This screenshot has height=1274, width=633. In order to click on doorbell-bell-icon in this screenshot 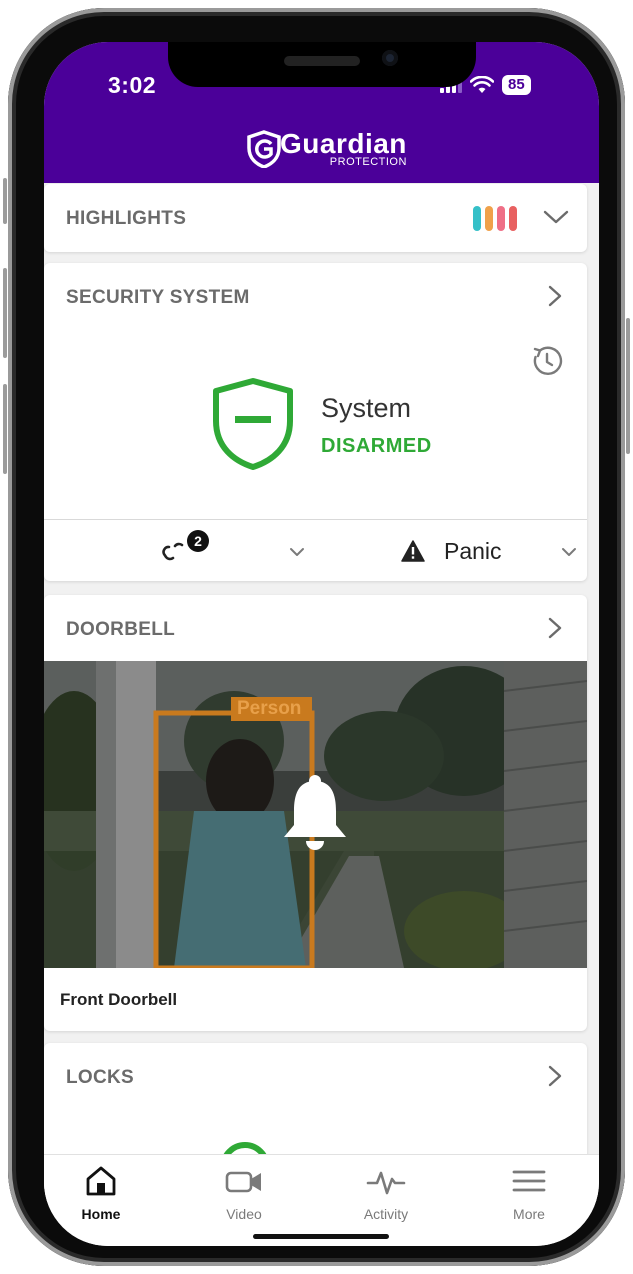, I will do `click(315, 812)`.